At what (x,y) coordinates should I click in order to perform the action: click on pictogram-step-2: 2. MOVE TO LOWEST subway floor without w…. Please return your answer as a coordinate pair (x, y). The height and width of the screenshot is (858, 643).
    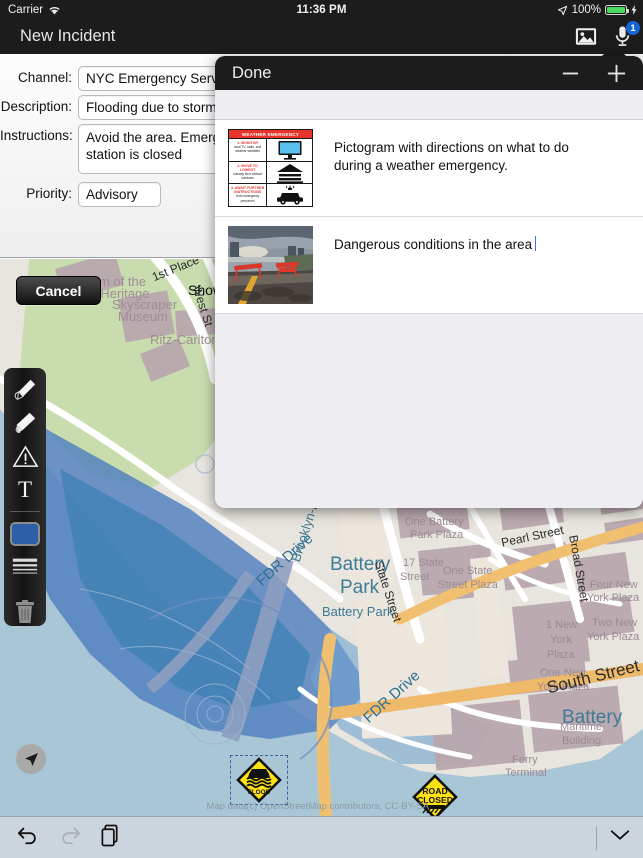
    Looking at the image, I should click on (270, 172).